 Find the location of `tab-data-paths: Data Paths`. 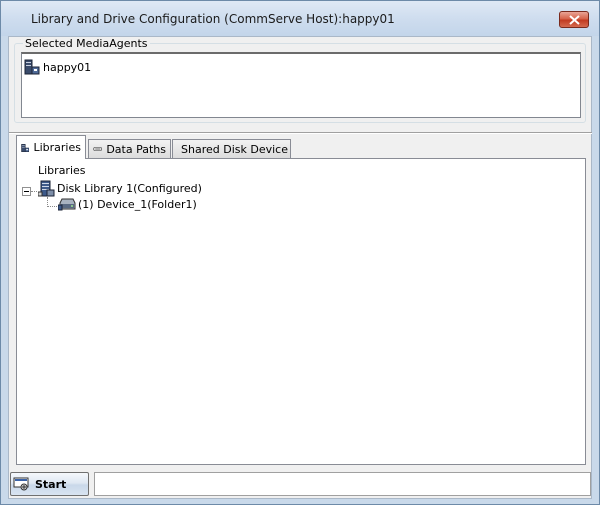

tab-data-paths: Data Paths is located at coordinates (129, 148).